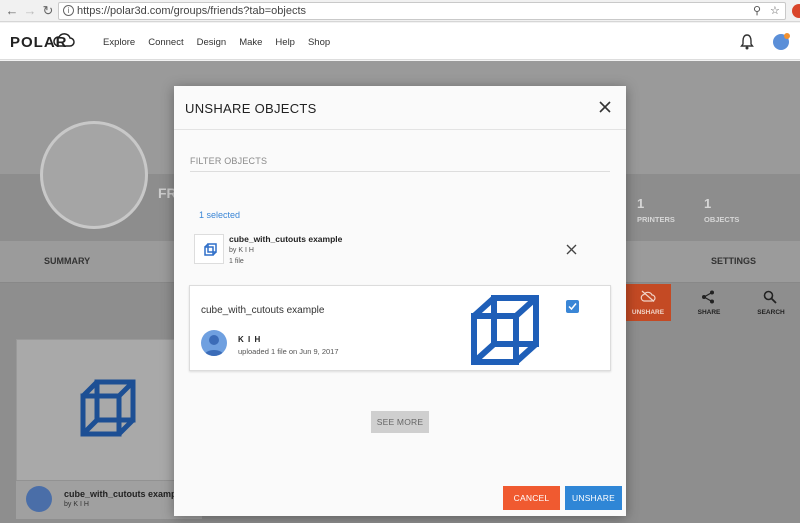 The height and width of the screenshot is (523, 800). I want to click on stat-printers: 1 PRINTERS, so click(656, 210).